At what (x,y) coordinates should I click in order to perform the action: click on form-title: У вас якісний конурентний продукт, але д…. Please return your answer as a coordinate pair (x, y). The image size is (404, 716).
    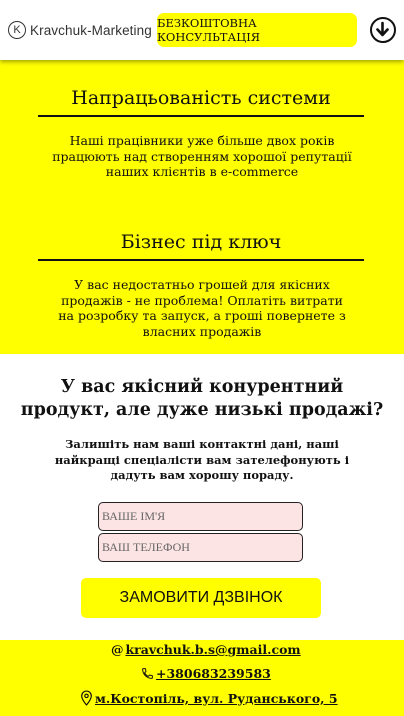
    Looking at the image, I should click on (202, 398).